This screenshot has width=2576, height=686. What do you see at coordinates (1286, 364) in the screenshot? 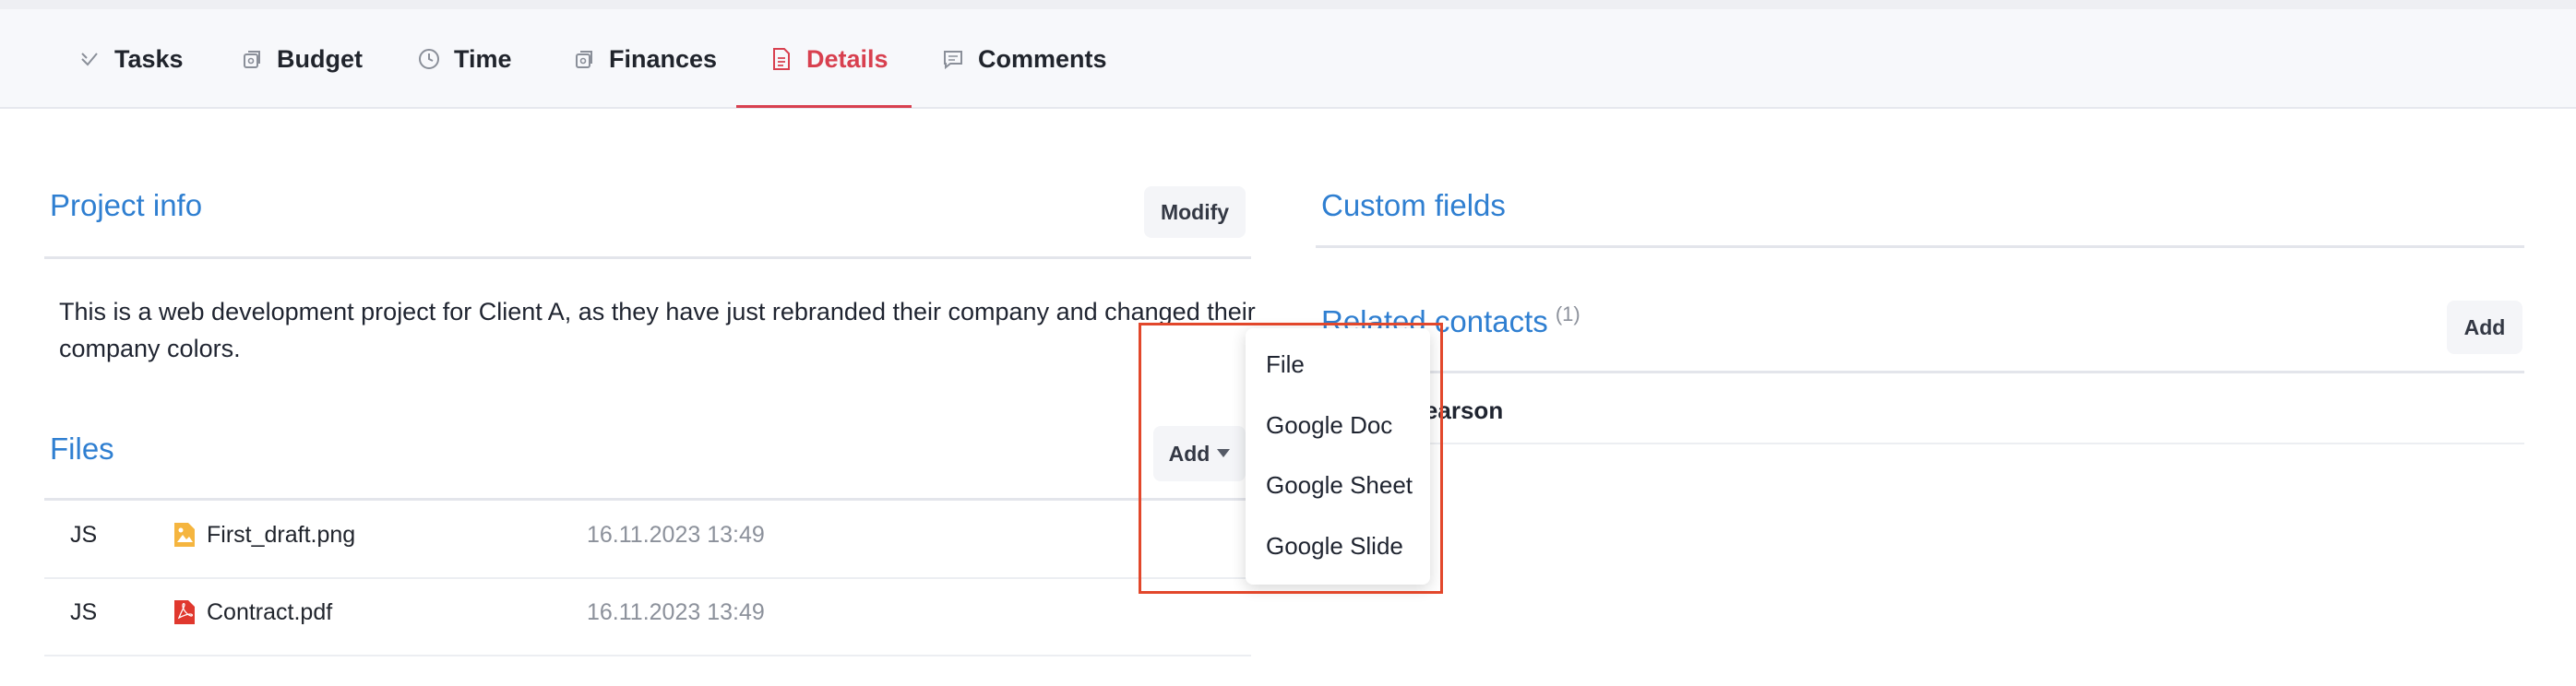
I see `menu-item-file: File` at bounding box center [1286, 364].